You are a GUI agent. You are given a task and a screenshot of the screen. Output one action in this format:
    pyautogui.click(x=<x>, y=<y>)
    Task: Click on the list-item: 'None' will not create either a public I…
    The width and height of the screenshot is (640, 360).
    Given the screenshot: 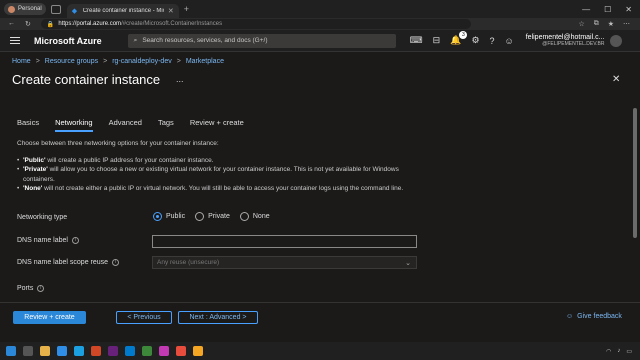 What is the action you would take?
    pyautogui.click(x=212, y=189)
    